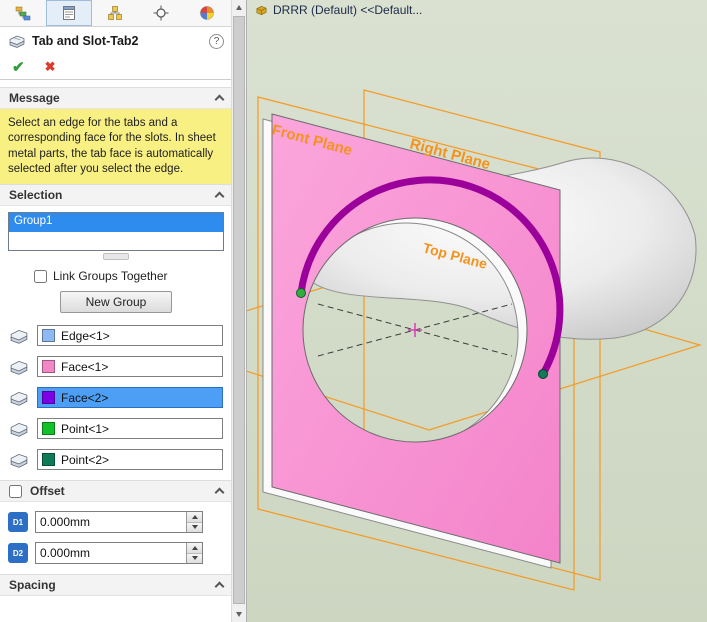 This screenshot has width=707, height=622. What do you see at coordinates (130, 336) in the screenshot?
I see `edge-selection-field: Edge<1>` at bounding box center [130, 336].